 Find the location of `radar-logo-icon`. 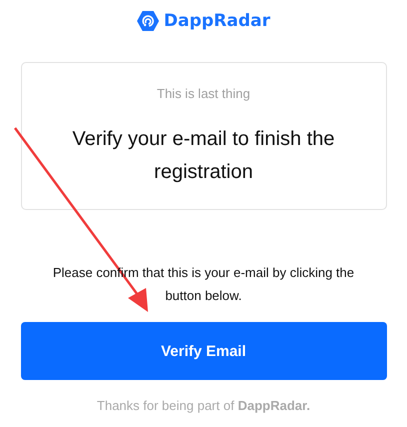

radar-logo-icon is located at coordinates (147, 21).